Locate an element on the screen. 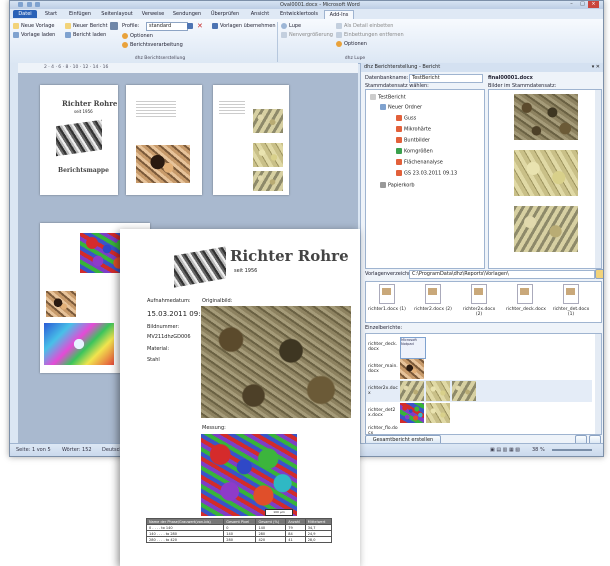  take-templates-button: Vorlagen übernehmen is located at coordinates (244, 26).